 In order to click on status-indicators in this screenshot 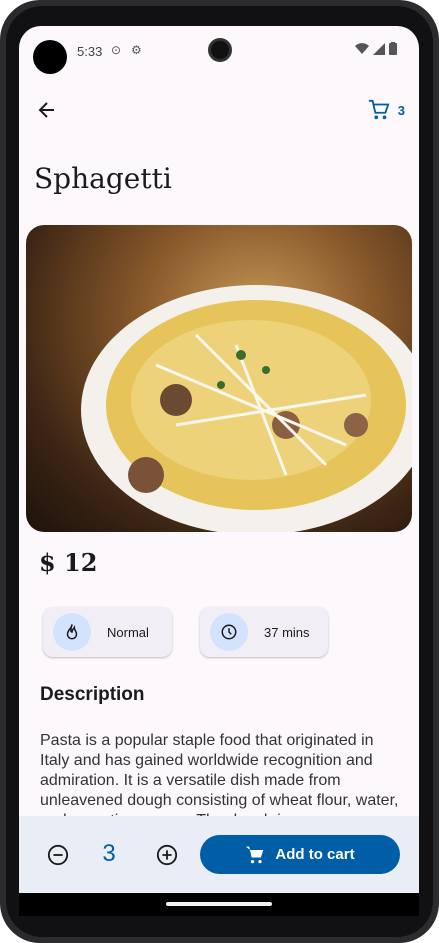, I will do `click(376, 48)`.